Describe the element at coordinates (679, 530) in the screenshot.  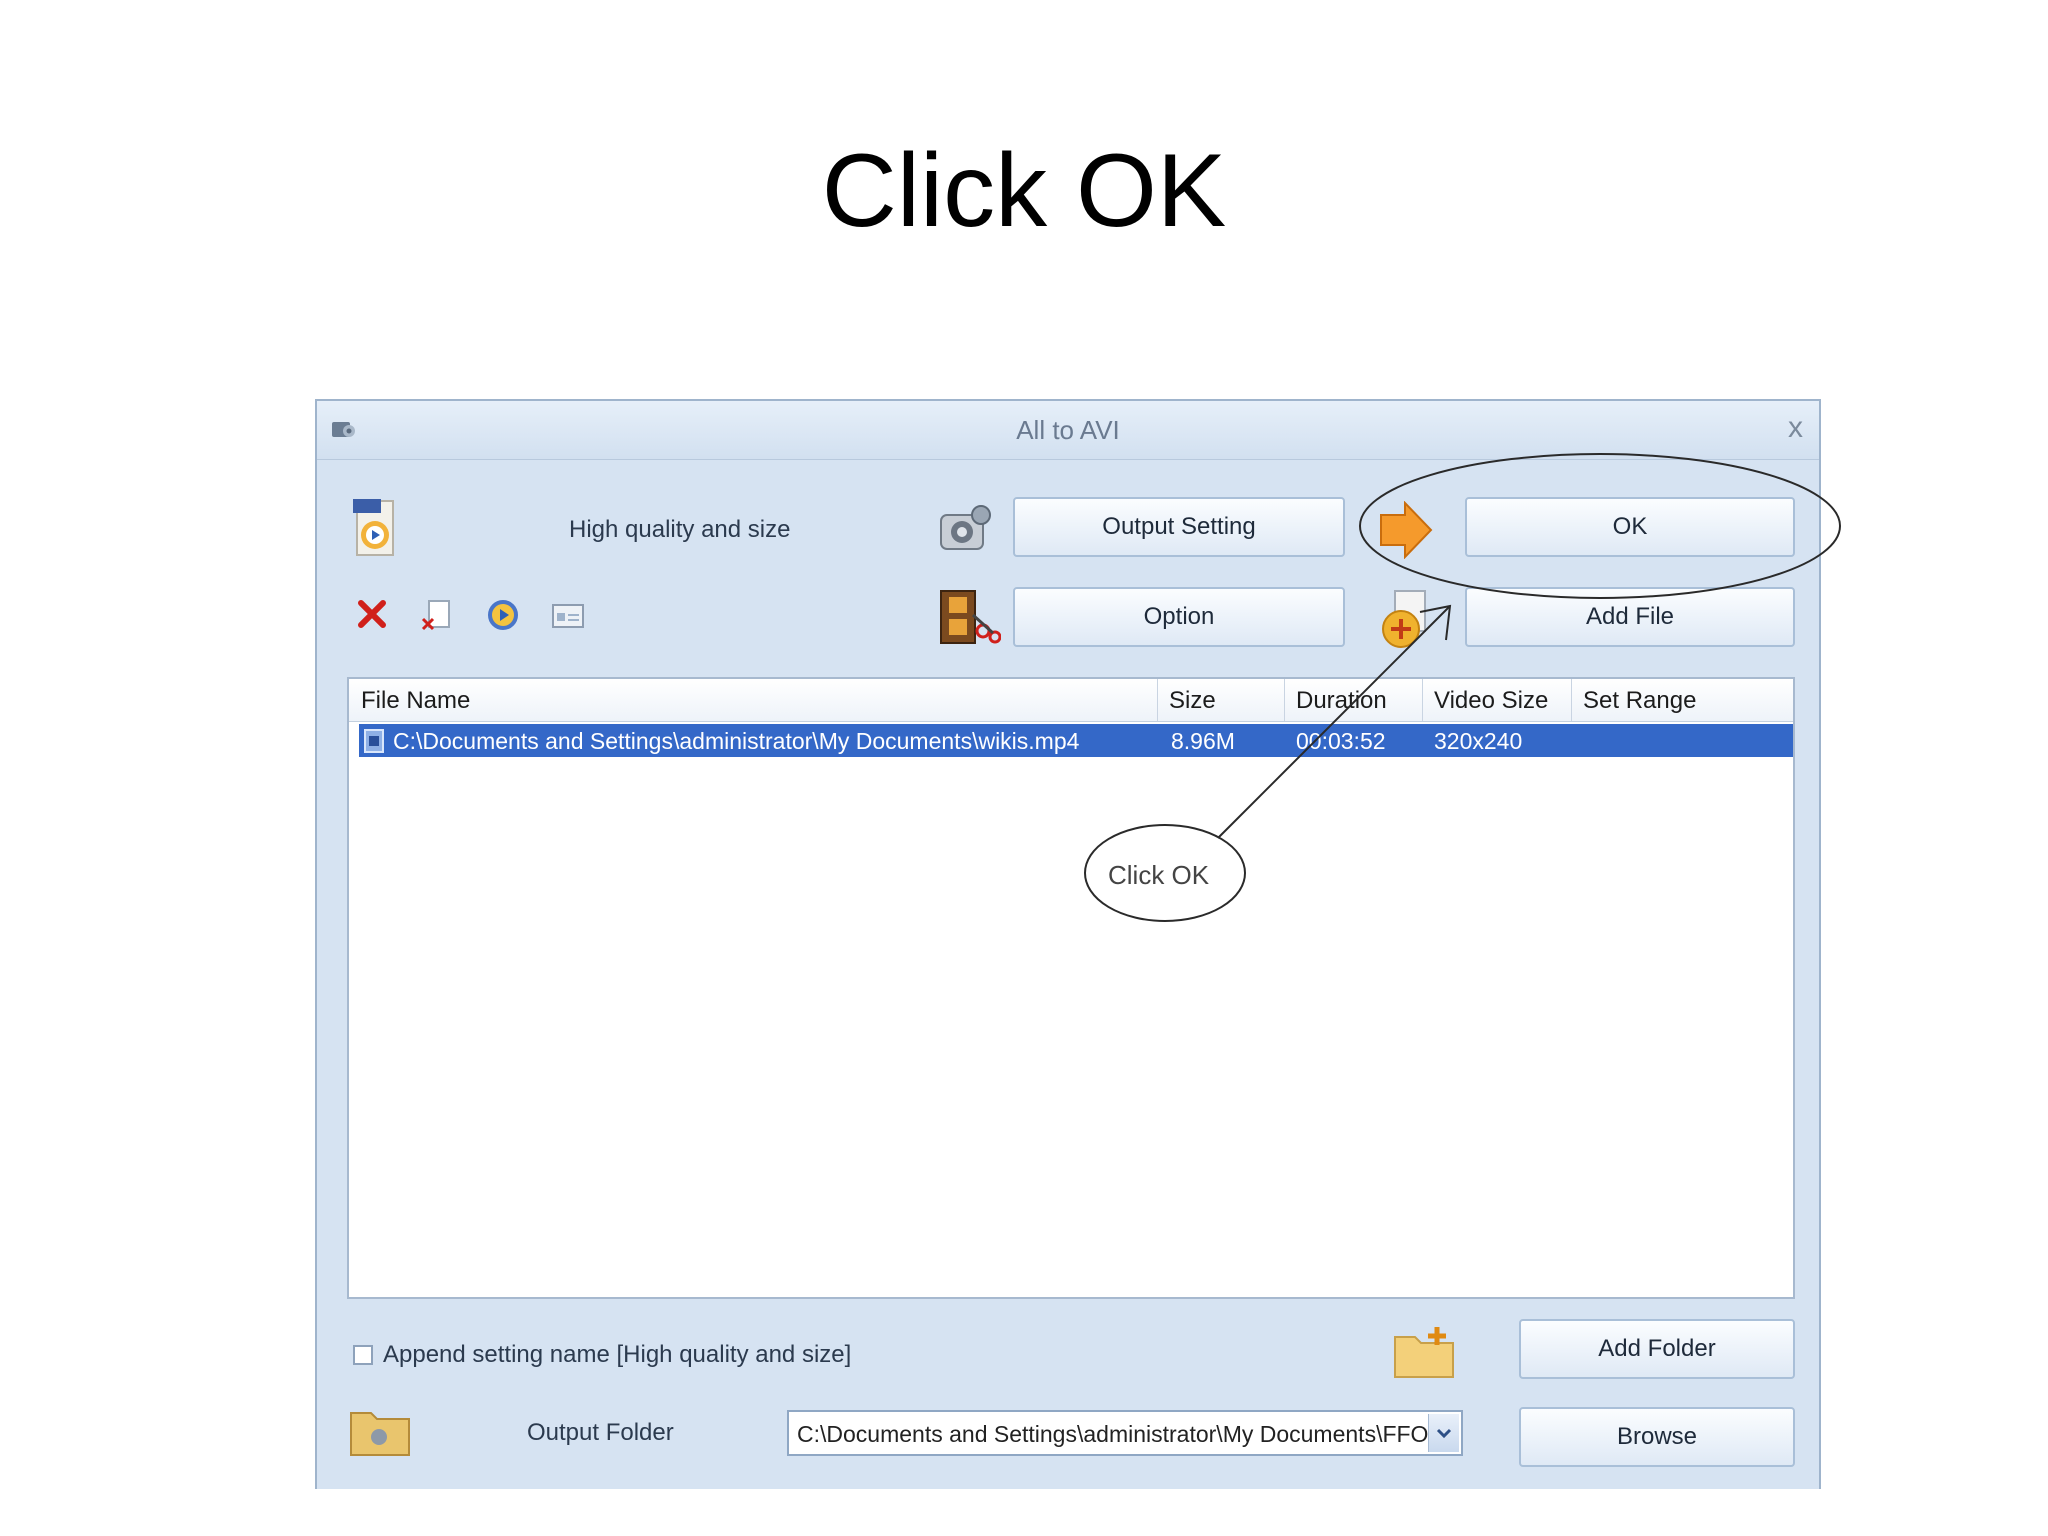
I see `profile-label: High quality and size` at that location.